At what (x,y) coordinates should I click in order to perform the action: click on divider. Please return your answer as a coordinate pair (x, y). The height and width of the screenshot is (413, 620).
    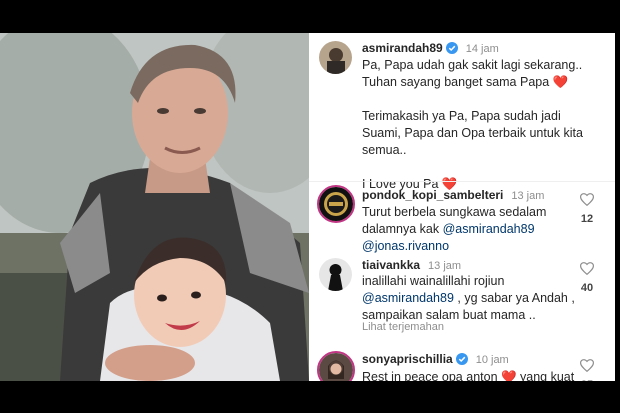
    Looking at the image, I should click on (462, 181).